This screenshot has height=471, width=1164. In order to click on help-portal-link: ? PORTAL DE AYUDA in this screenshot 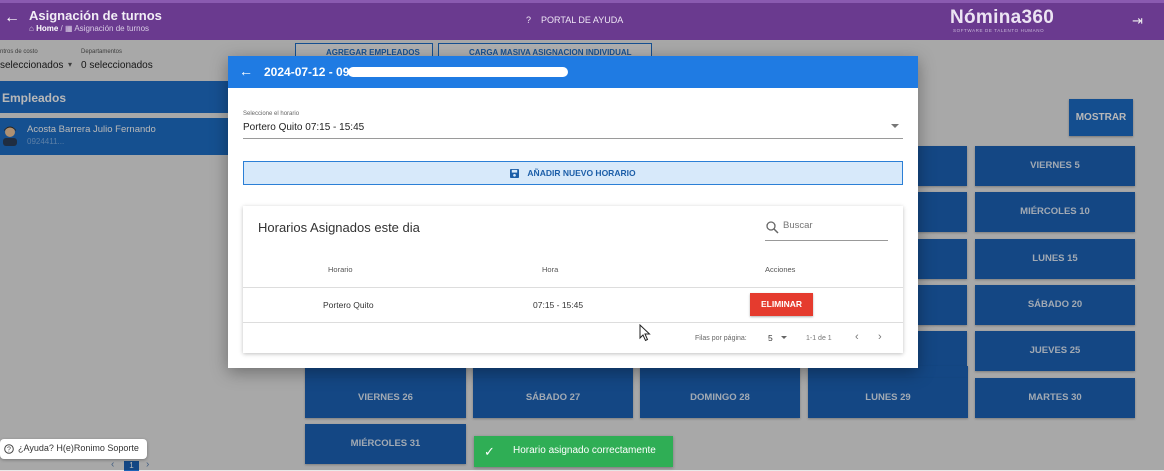, I will do `click(574, 20)`.